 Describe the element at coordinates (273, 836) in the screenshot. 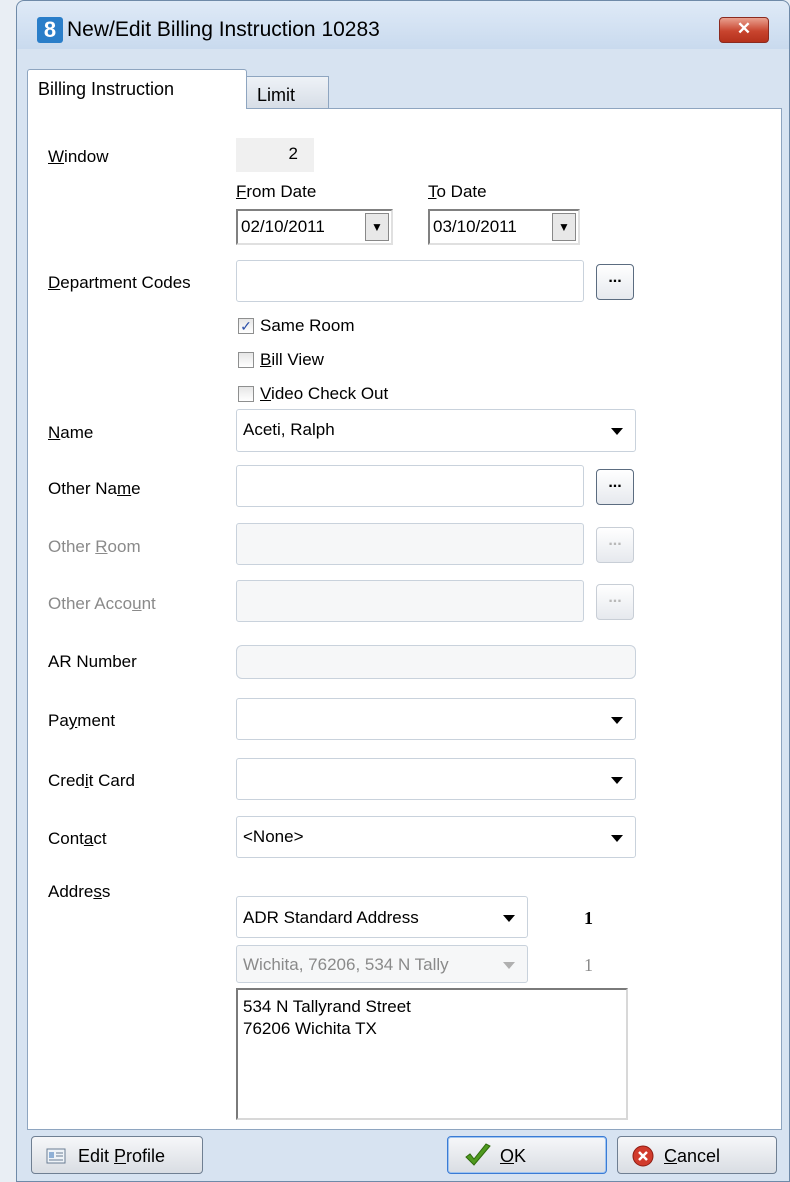

I see `contact-value: <None>` at that location.